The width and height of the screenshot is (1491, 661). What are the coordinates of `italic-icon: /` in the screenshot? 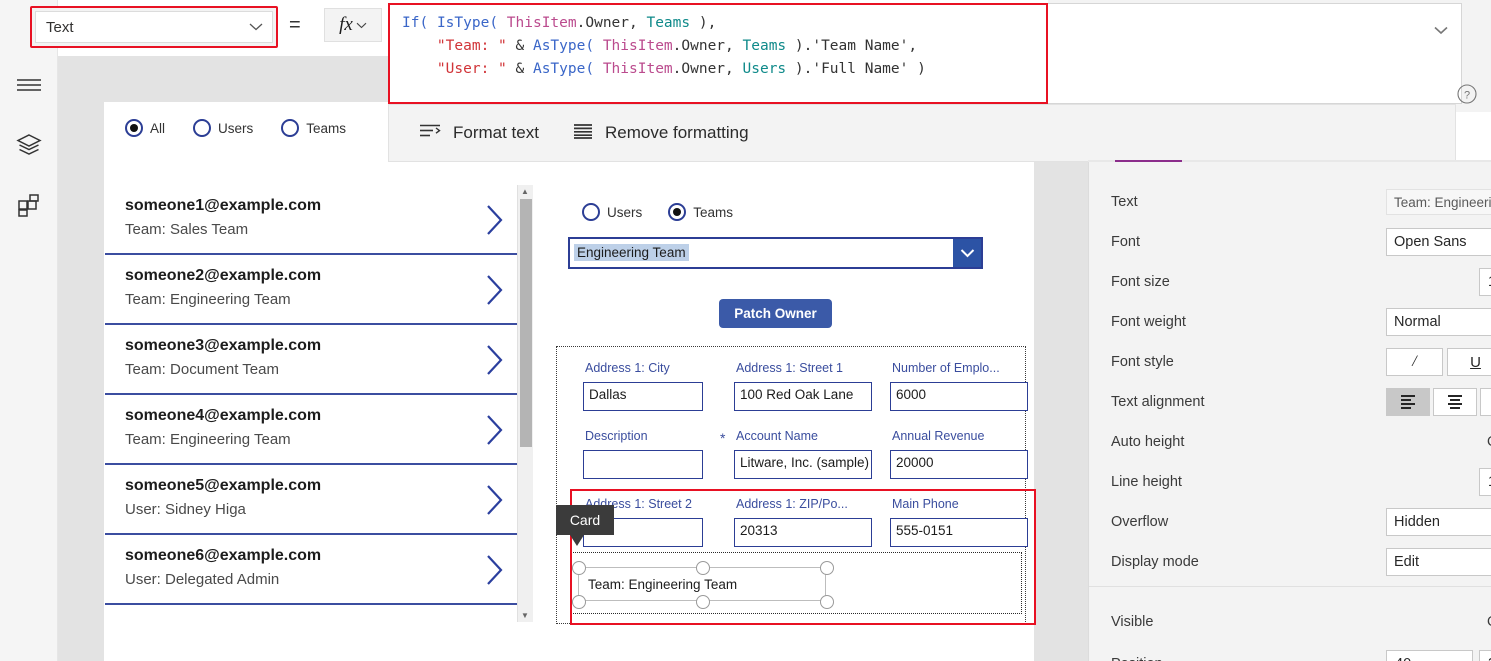 It's located at (1414, 362).